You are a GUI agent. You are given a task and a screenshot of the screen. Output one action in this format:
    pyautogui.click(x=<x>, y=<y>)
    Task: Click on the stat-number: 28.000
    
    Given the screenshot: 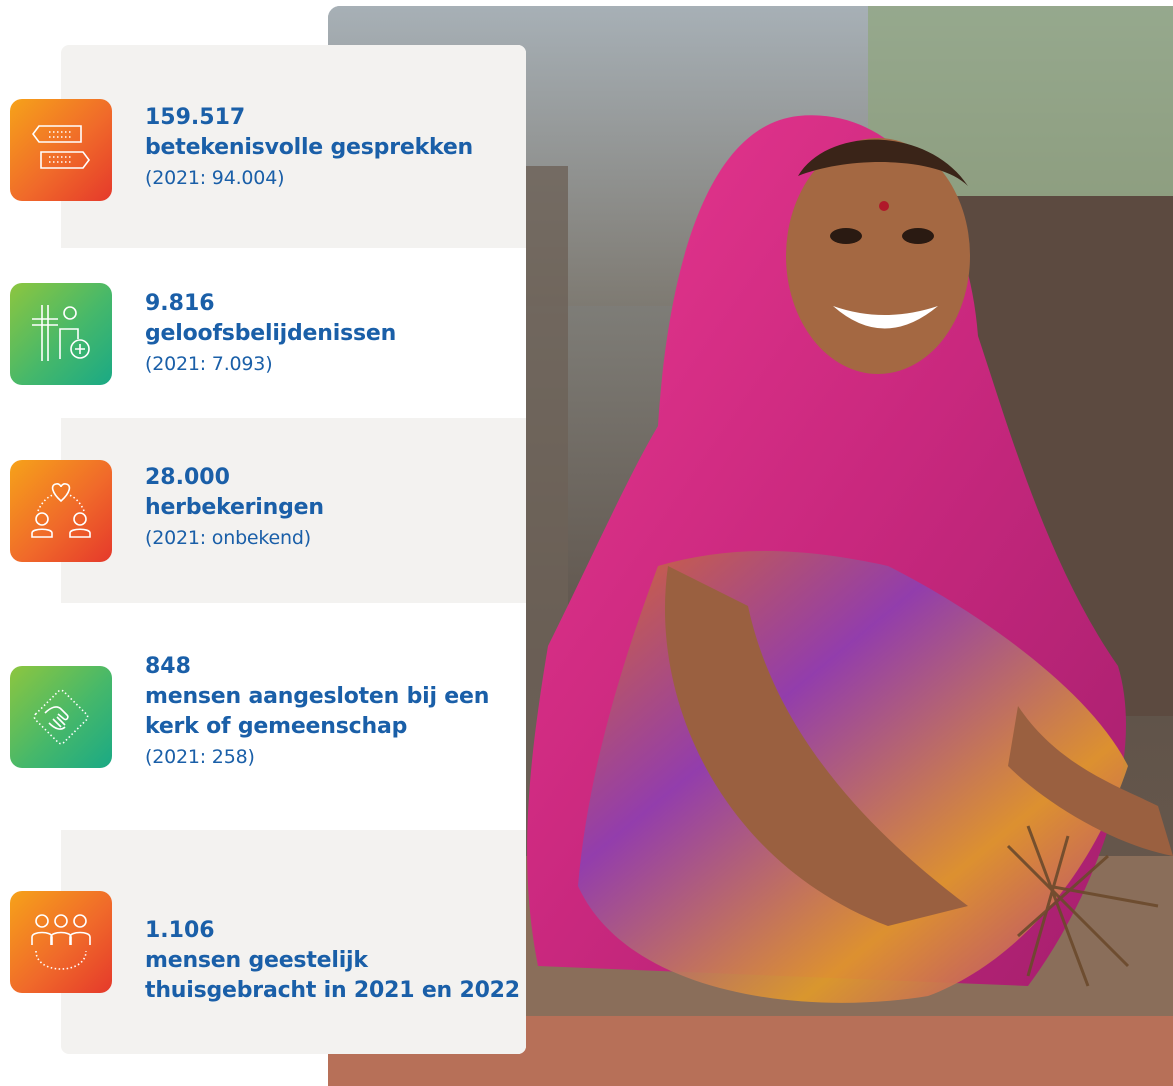 What is the action you would take?
    pyautogui.click(x=187, y=477)
    